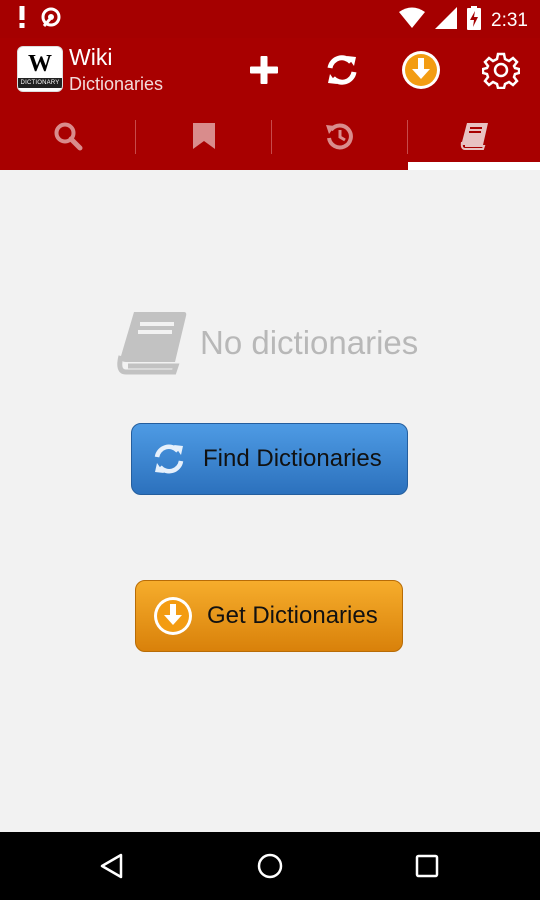 This screenshot has height=900, width=540. What do you see at coordinates (292, 458) in the screenshot?
I see `find-dictionaries-label: Find Dictionaries` at bounding box center [292, 458].